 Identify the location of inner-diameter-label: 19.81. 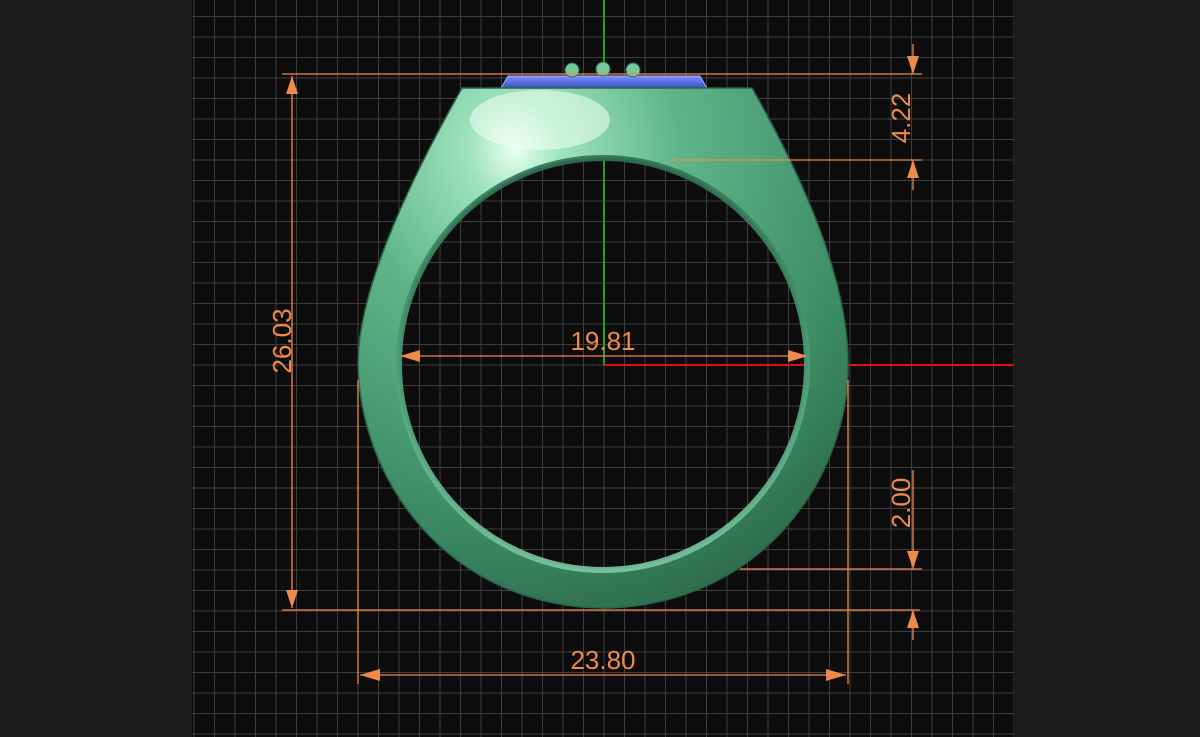
(602, 341).